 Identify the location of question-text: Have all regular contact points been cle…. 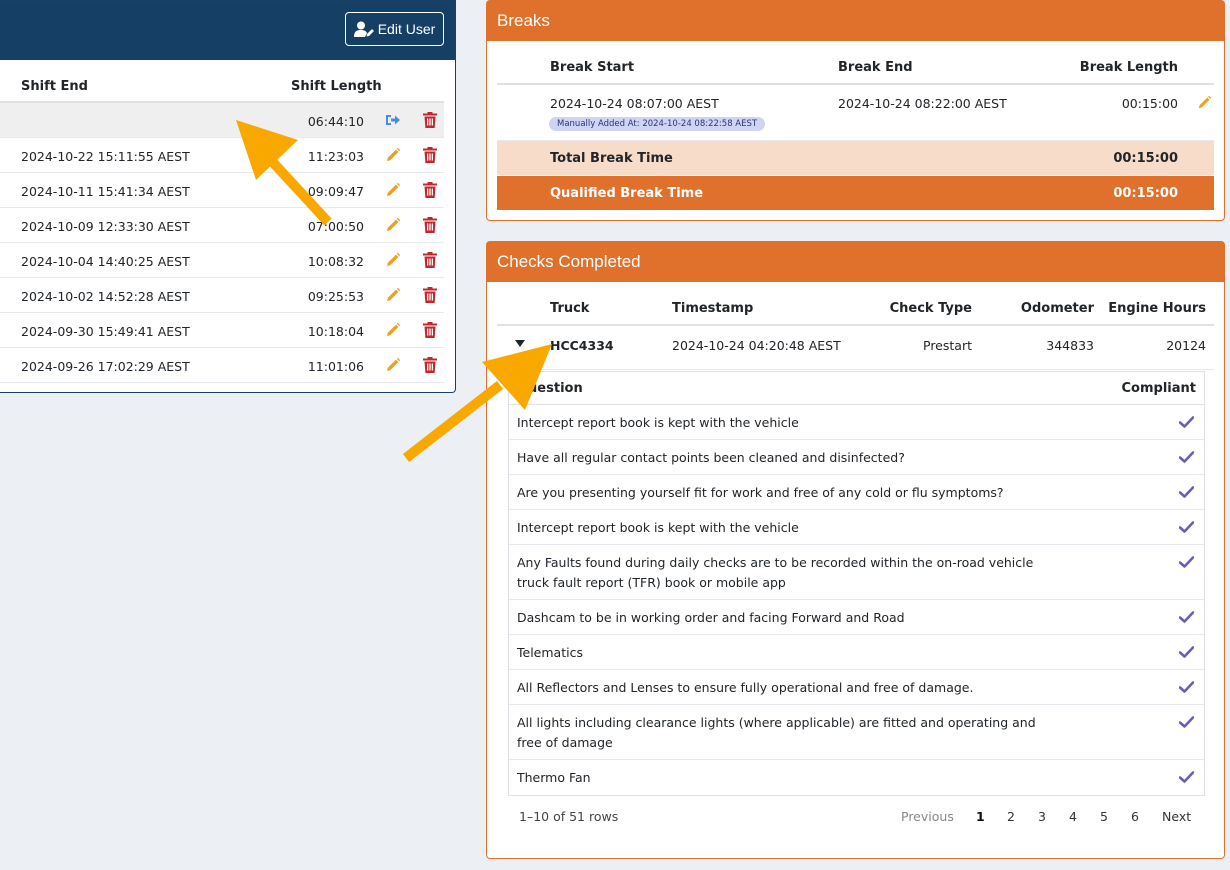
(711, 457).